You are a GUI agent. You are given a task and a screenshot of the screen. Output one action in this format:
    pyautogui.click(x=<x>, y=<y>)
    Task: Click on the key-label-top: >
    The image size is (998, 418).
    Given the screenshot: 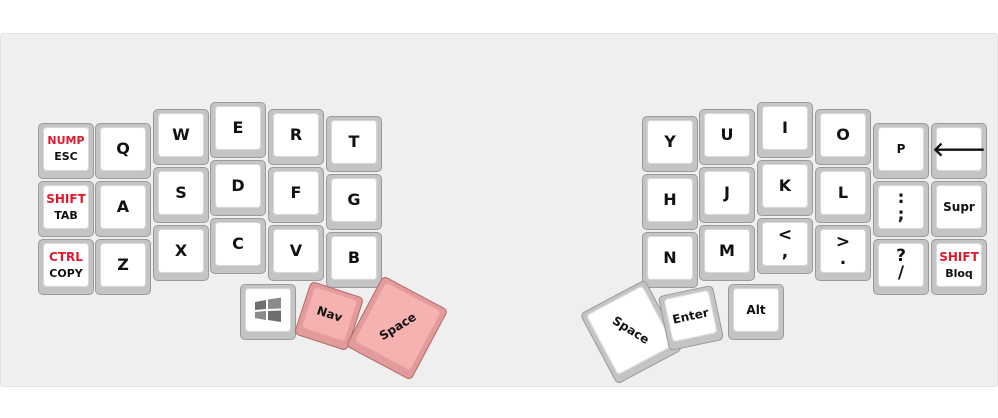 What is the action you would take?
    pyautogui.click(x=843, y=242)
    